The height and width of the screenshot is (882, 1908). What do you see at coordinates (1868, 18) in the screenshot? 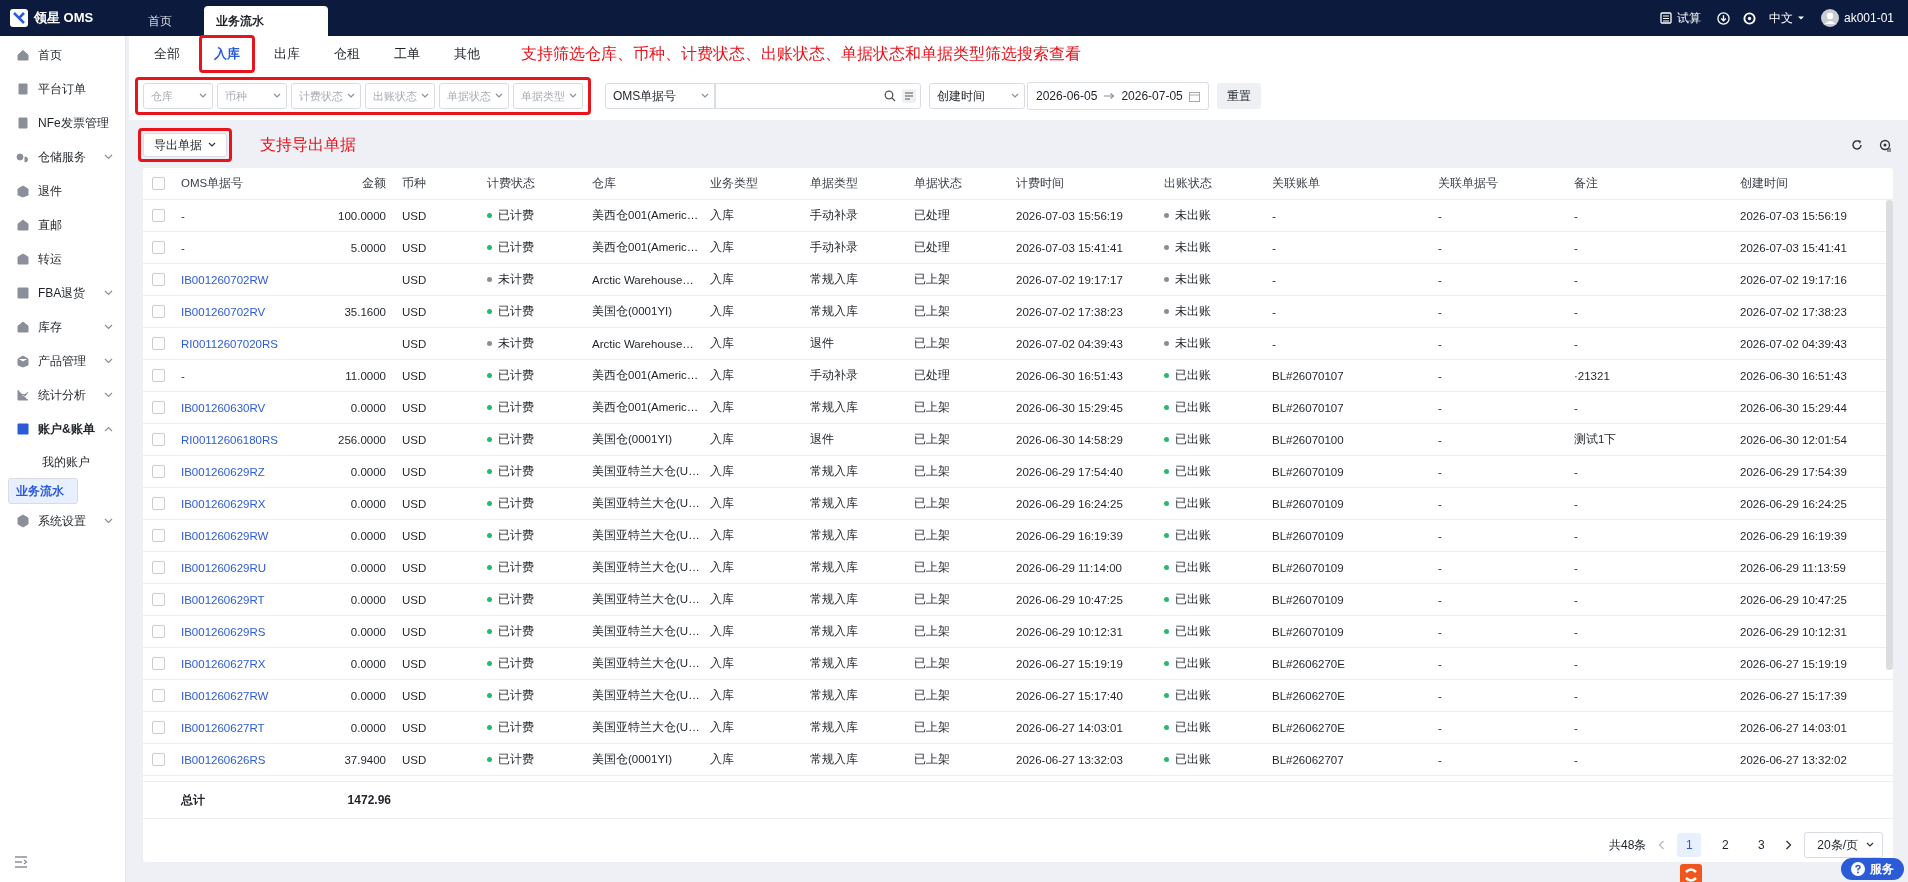
I see `user-name: ak001-01` at bounding box center [1868, 18].